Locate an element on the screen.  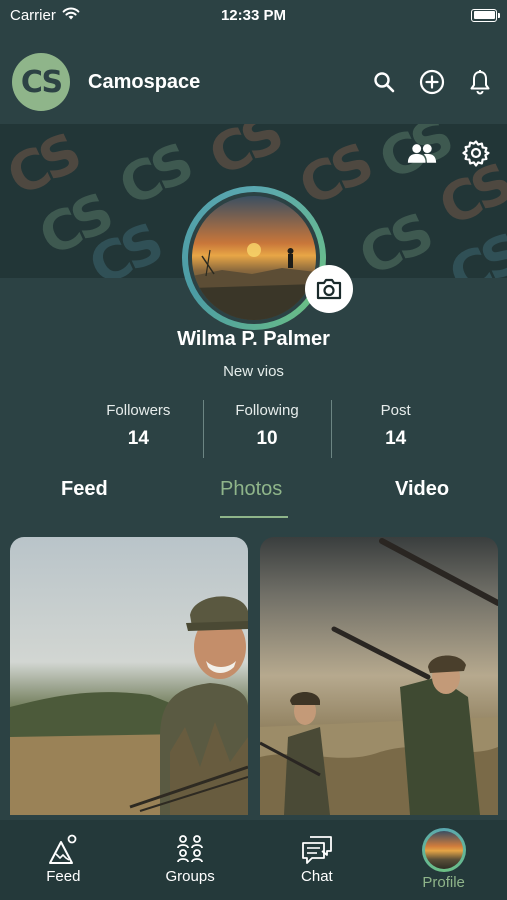
header-actions is located at coordinates (432, 82).